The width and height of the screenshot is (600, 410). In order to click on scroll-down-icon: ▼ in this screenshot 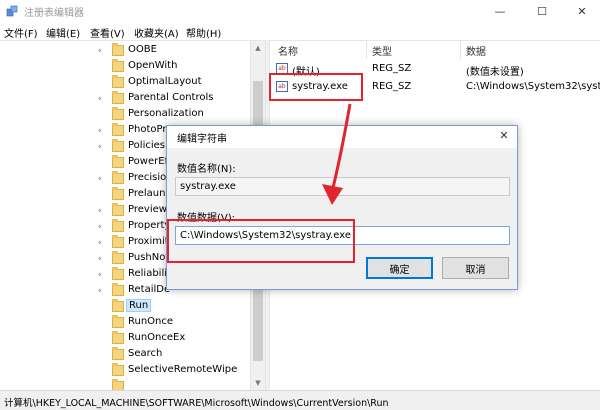, I will do `click(258, 383)`.